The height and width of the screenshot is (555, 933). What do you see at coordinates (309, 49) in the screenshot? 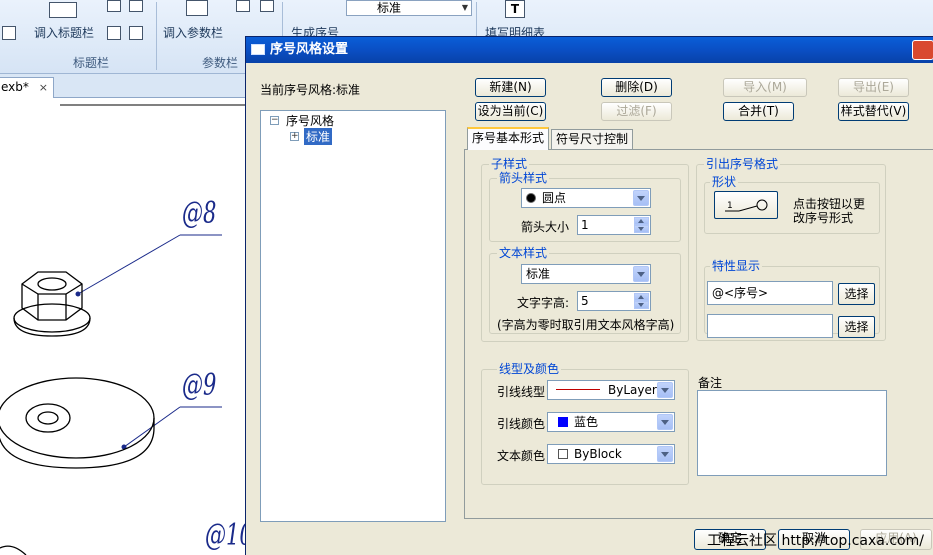
I see `dialog-title: 序号风格设置` at bounding box center [309, 49].